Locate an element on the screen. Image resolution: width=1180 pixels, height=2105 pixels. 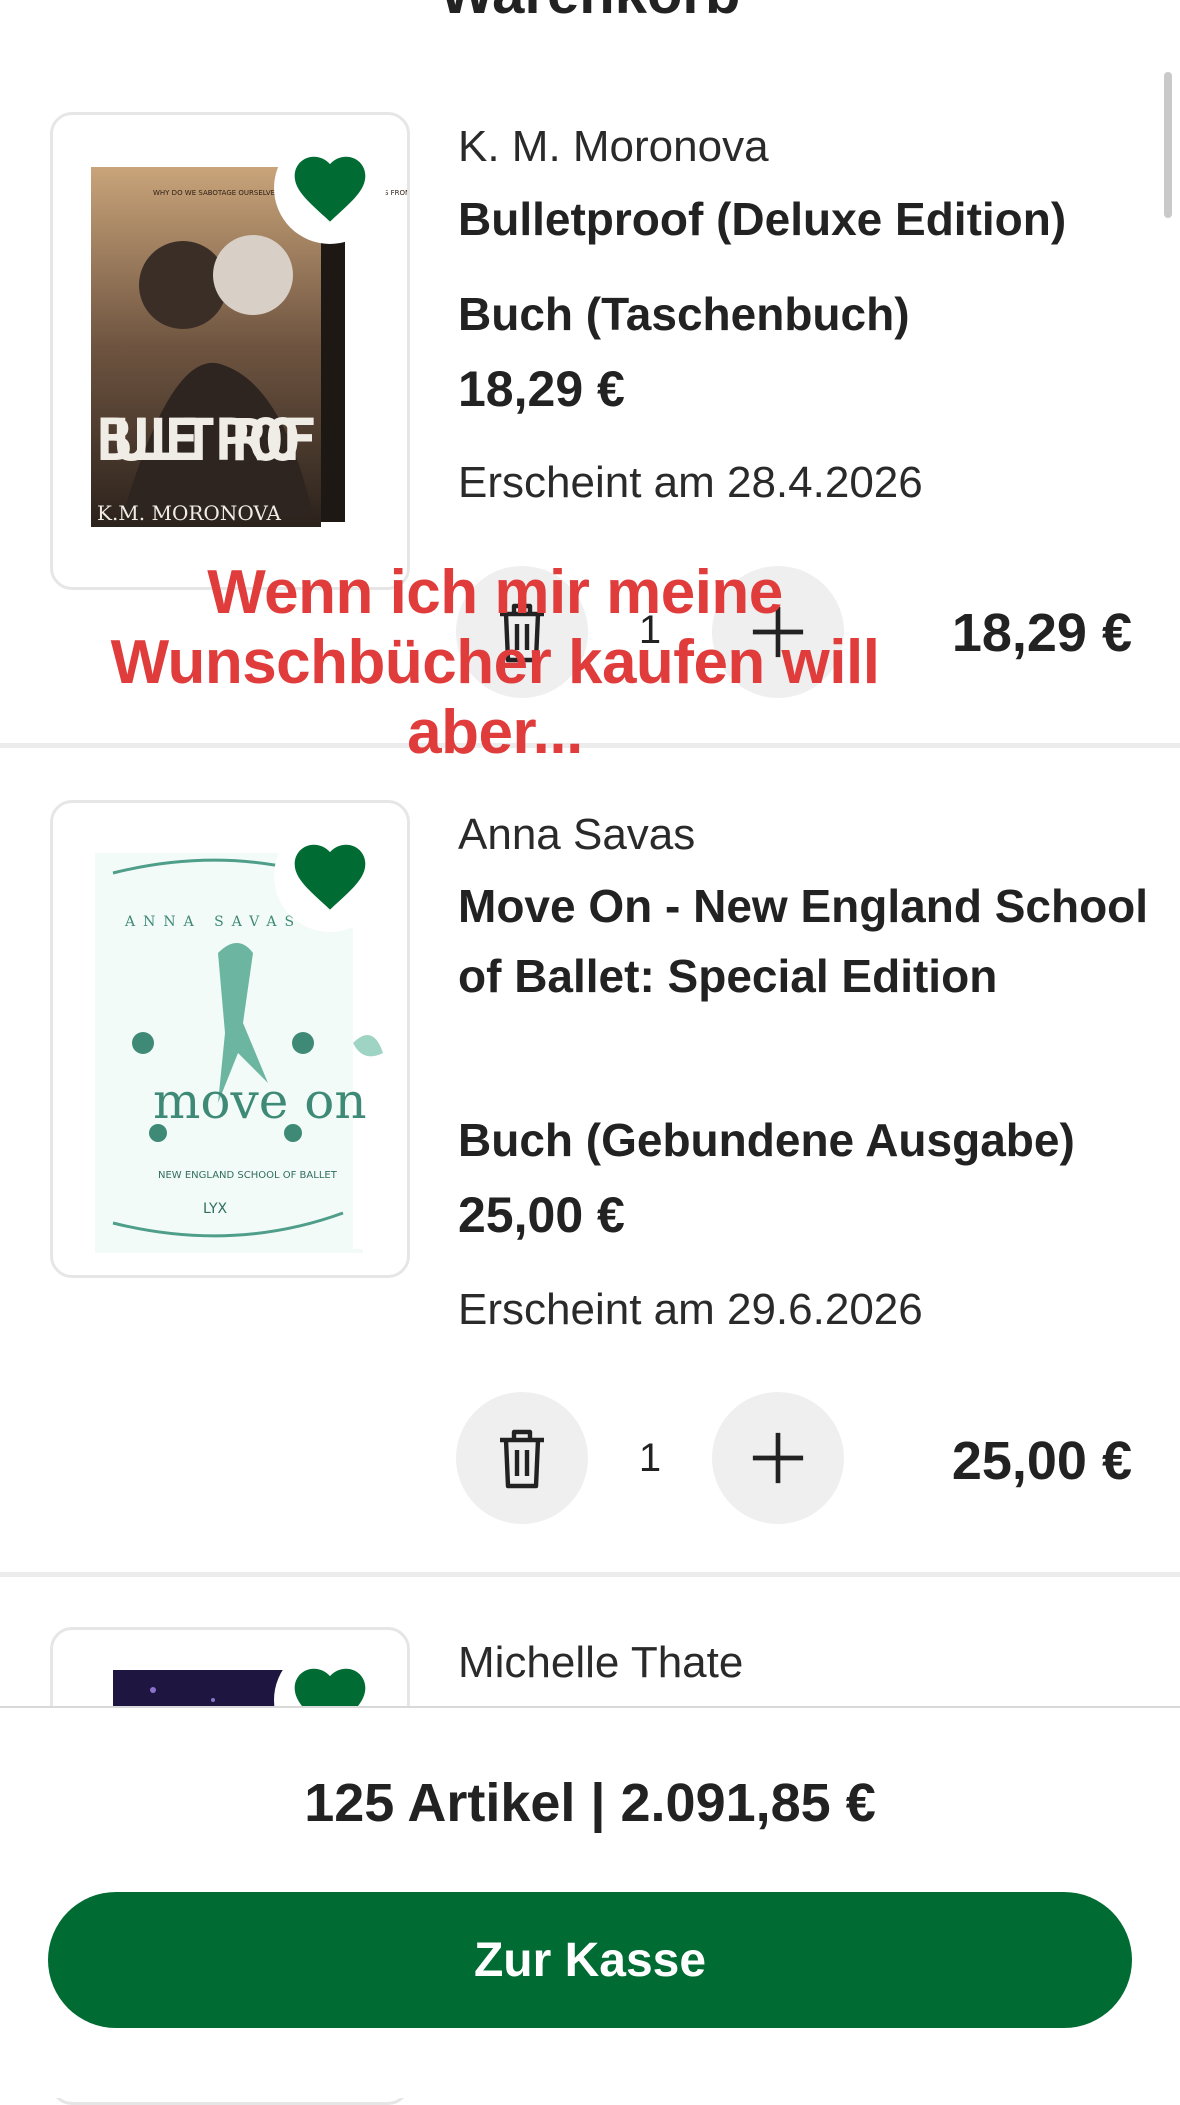
cart-summary: 125 Artikel | 2.091,85 € is located at coordinates (590, 1803).